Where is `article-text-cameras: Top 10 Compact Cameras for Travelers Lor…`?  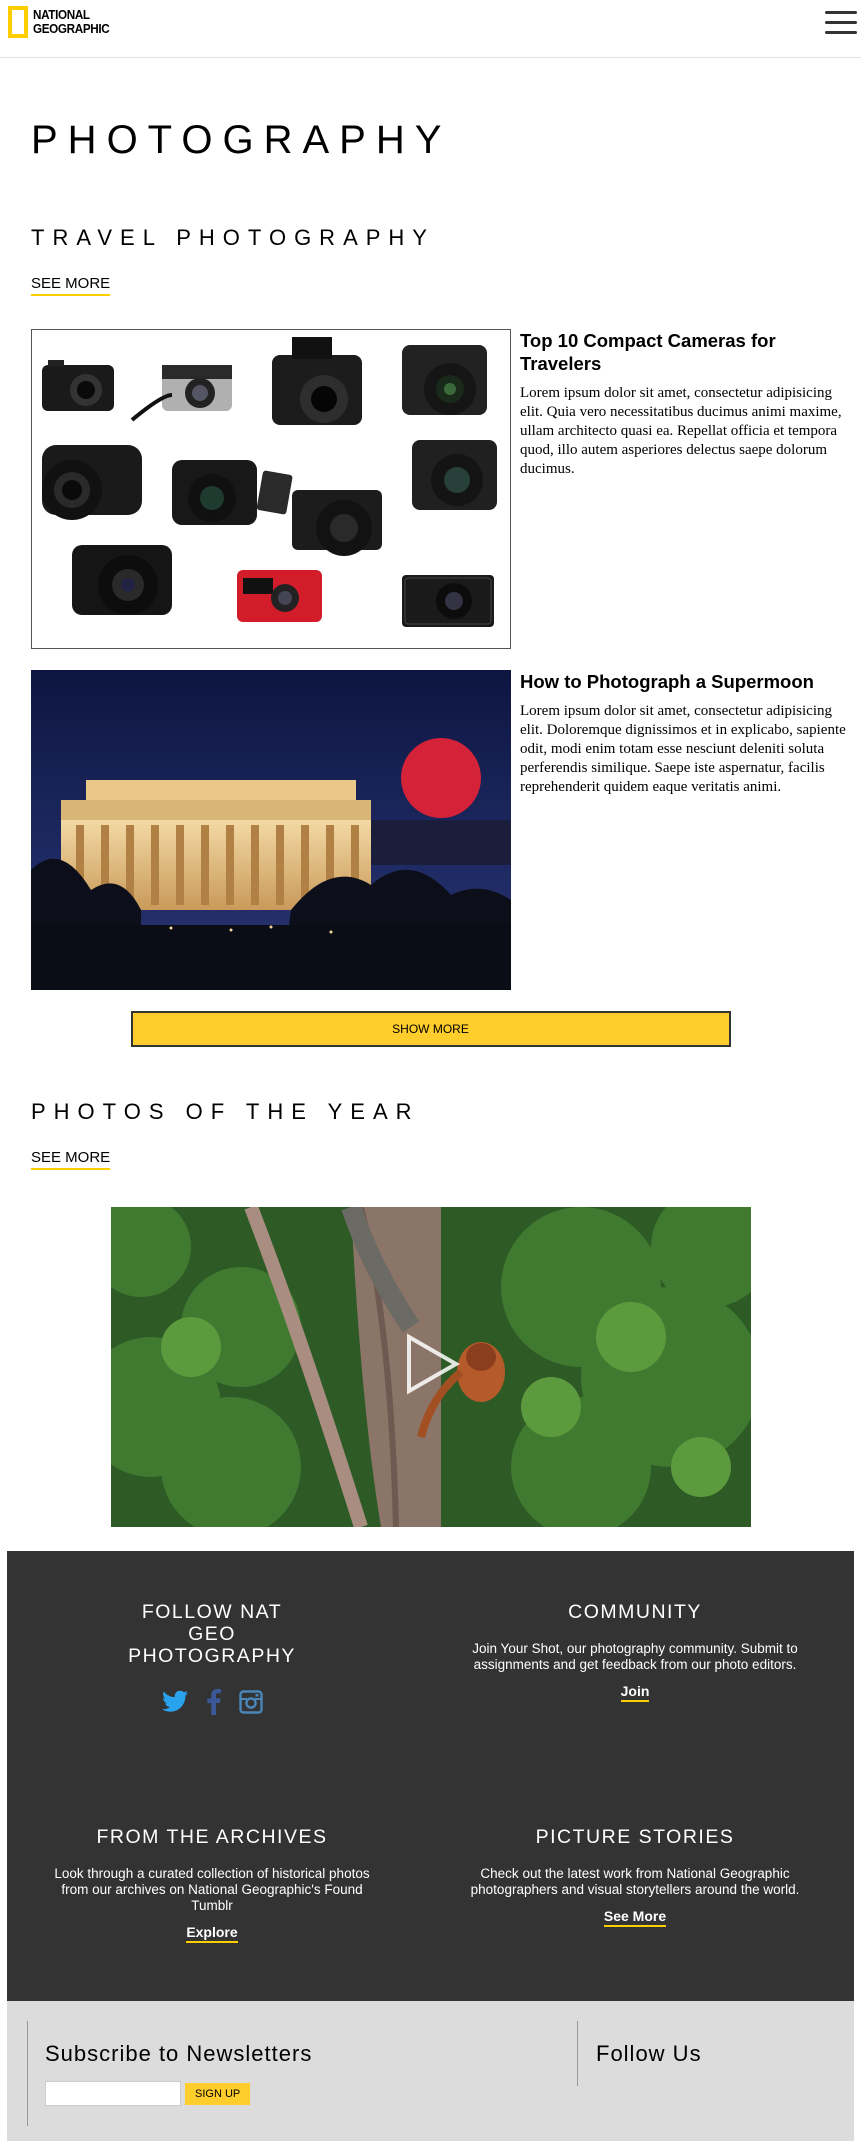
article-text-cameras: Top 10 Compact Cameras for Travelers Lor… is located at coordinates (685, 404).